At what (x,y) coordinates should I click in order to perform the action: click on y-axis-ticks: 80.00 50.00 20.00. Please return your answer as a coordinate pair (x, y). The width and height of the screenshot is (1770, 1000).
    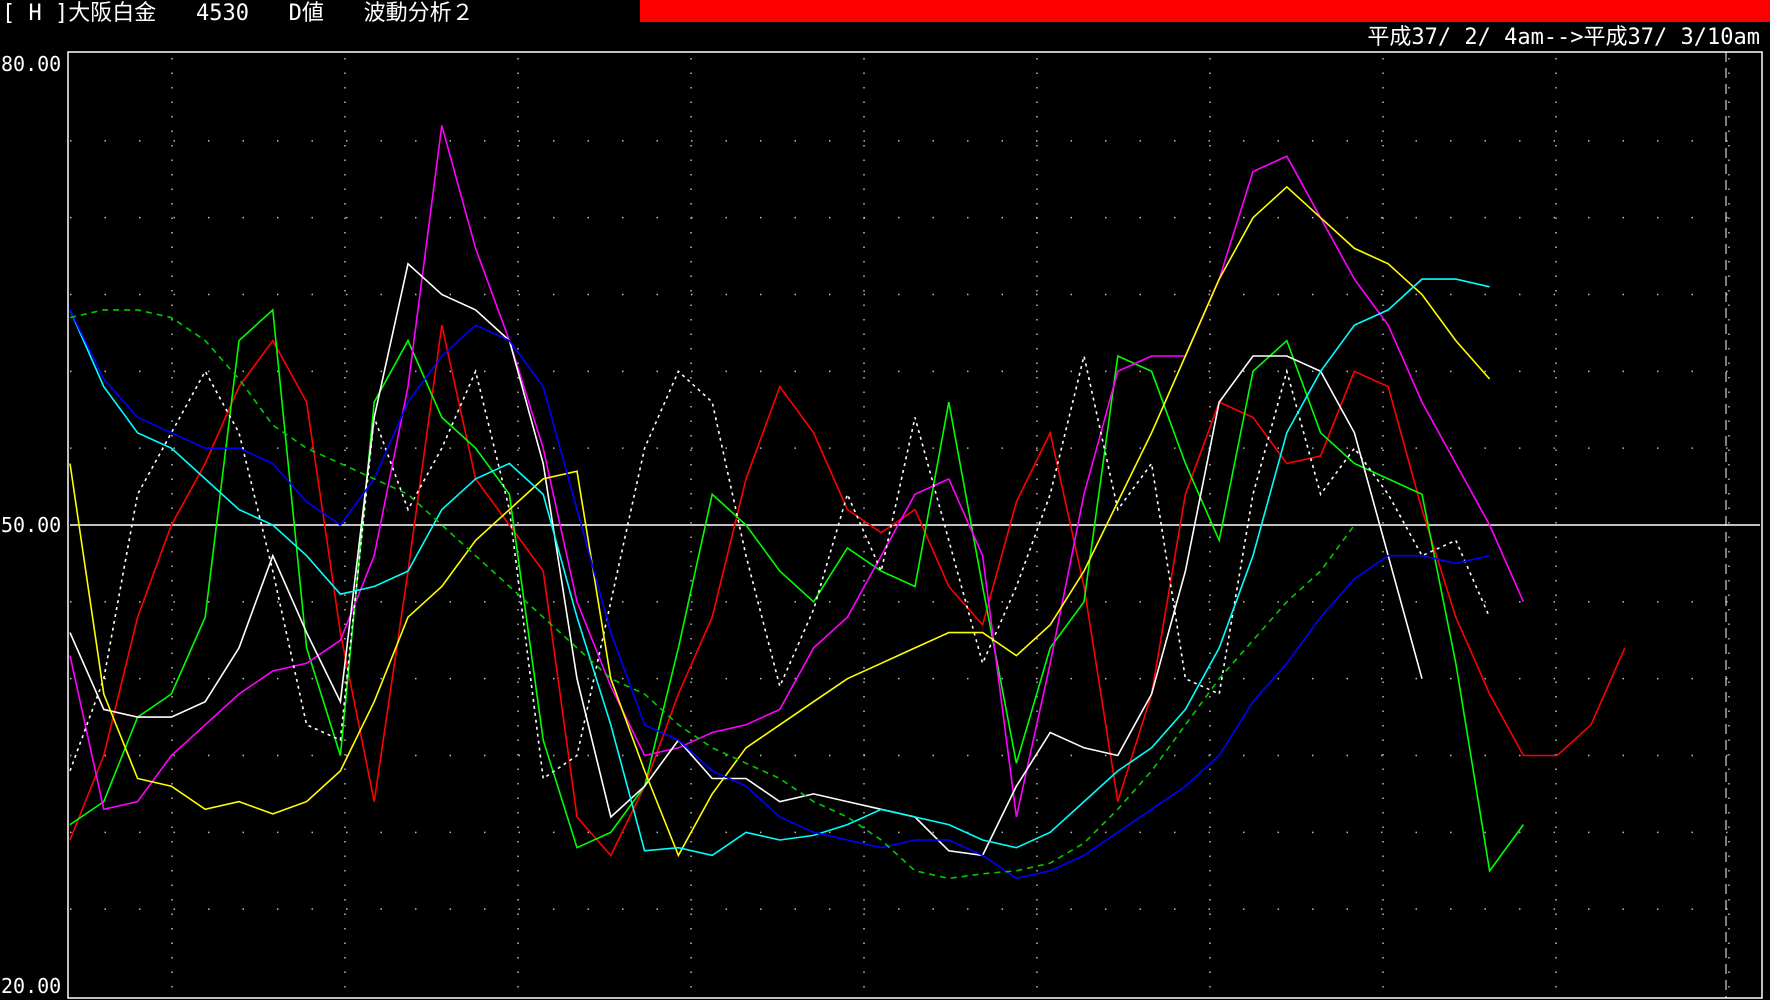
    Looking at the image, I should click on (31, 525).